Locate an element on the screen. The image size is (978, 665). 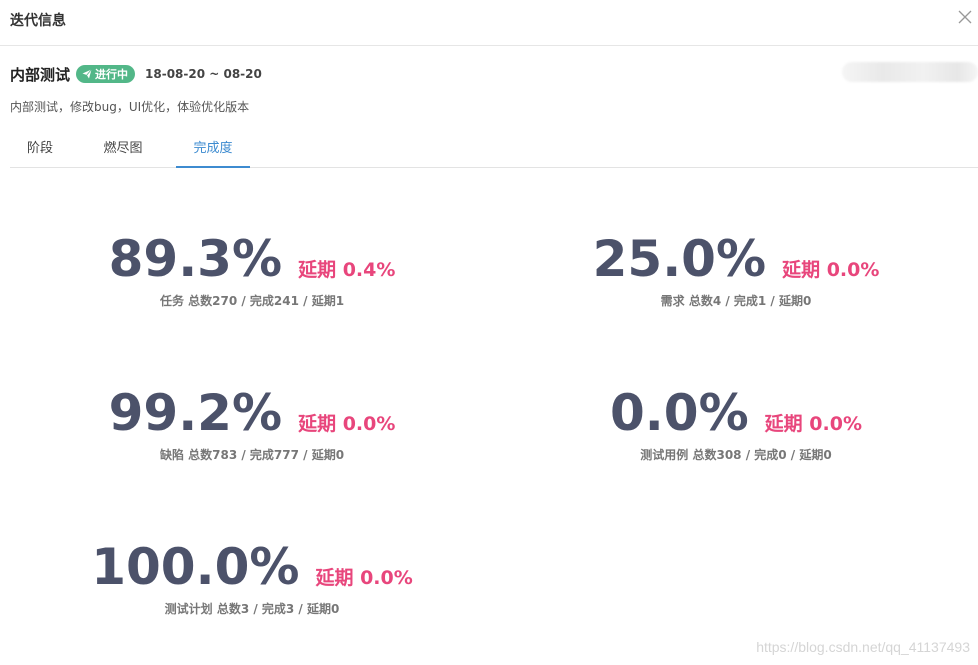
tab-stage: 阶段 is located at coordinates (40, 149).